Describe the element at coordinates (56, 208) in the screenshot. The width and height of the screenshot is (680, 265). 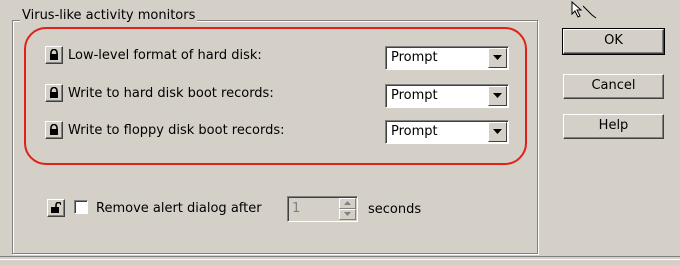
I see `lock-open-icon` at that location.